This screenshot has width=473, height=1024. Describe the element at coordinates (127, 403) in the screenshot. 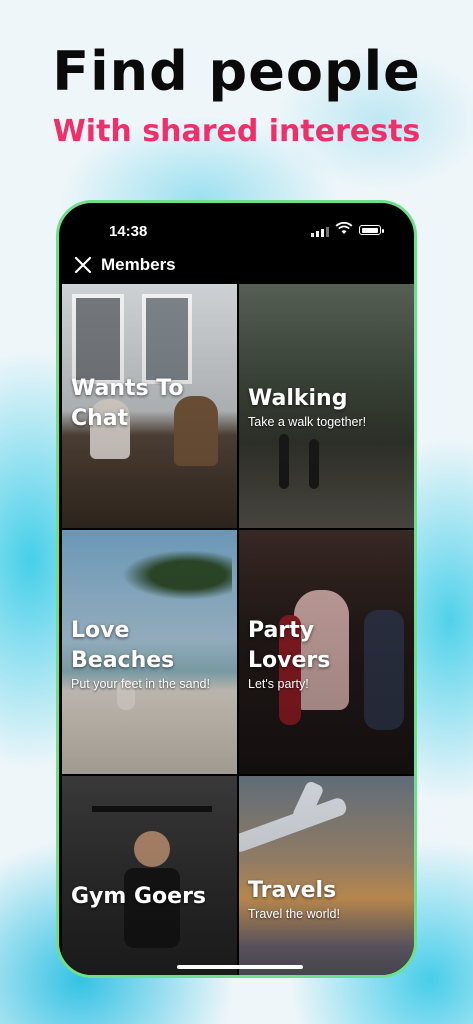

I see `tile-title: Wants To Chat` at that location.